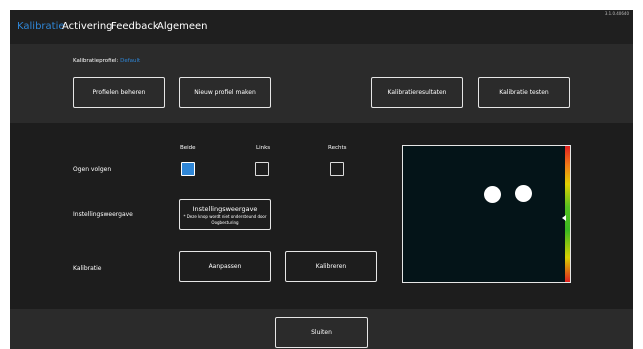  I want to click on profile-name-link: Default, so click(130, 61).